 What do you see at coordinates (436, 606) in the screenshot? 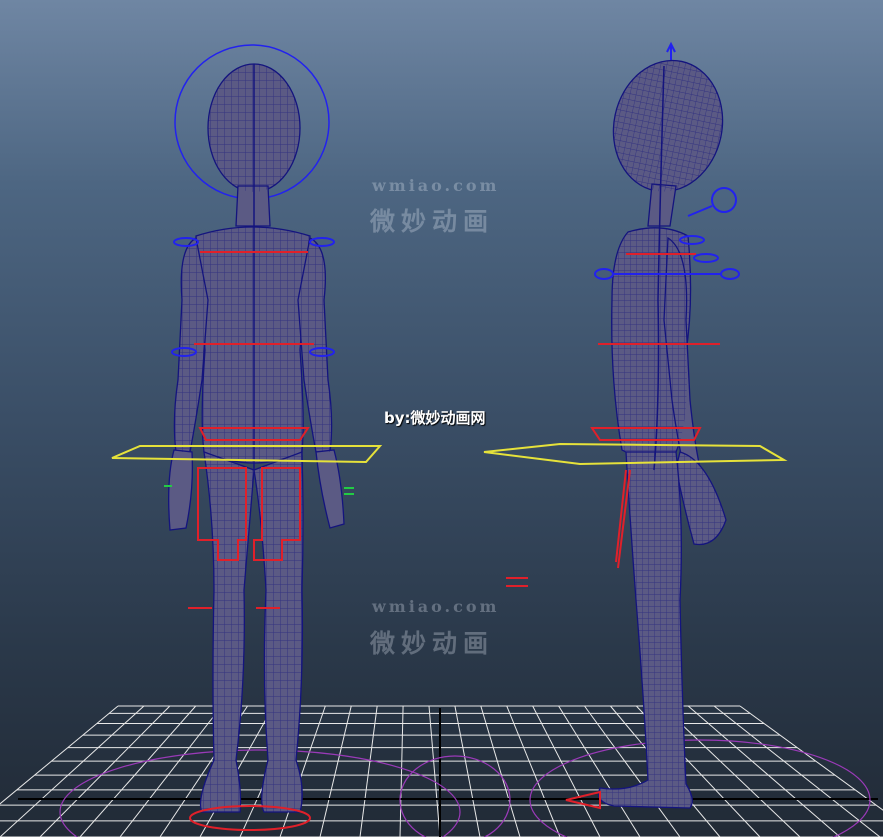
I see `watermark-url-bottom: wmiao.com` at bounding box center [436, 606].